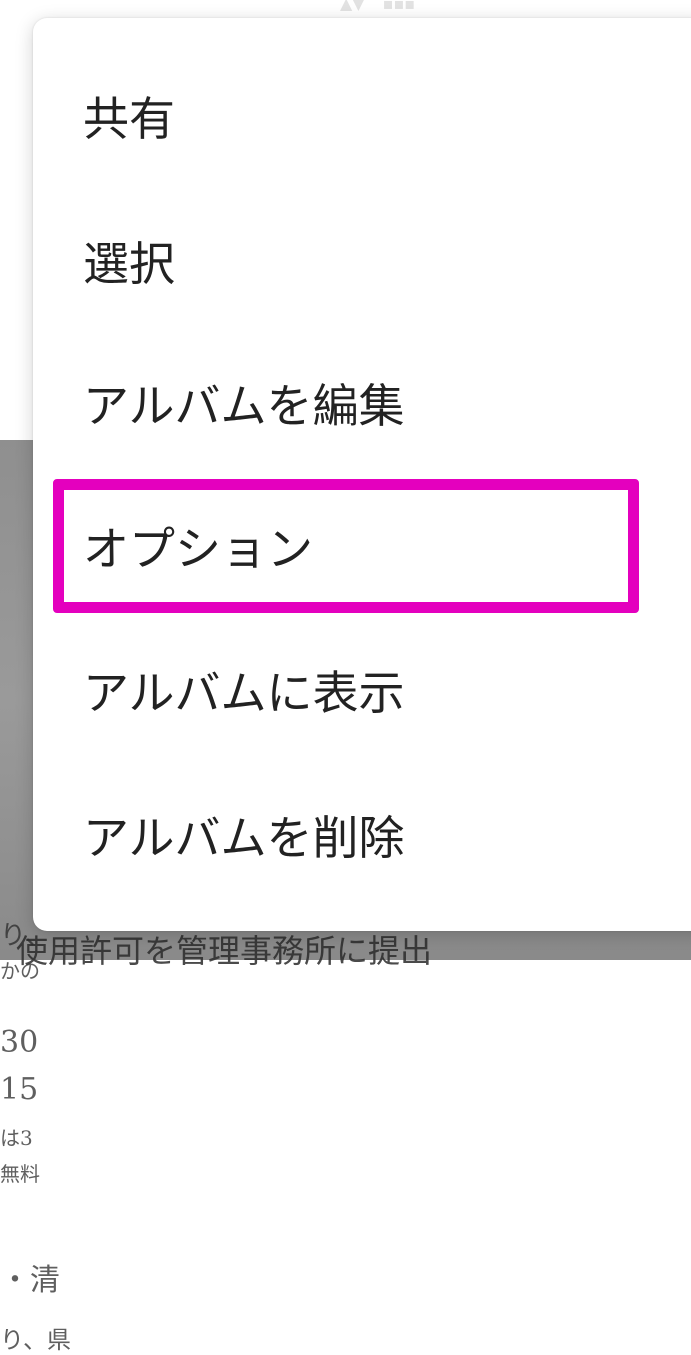  What do you see at coordinates (352, 6) in the screenshot?
I see `sort-arrows-icon: ▲▼` at bounding box center [352, 6].